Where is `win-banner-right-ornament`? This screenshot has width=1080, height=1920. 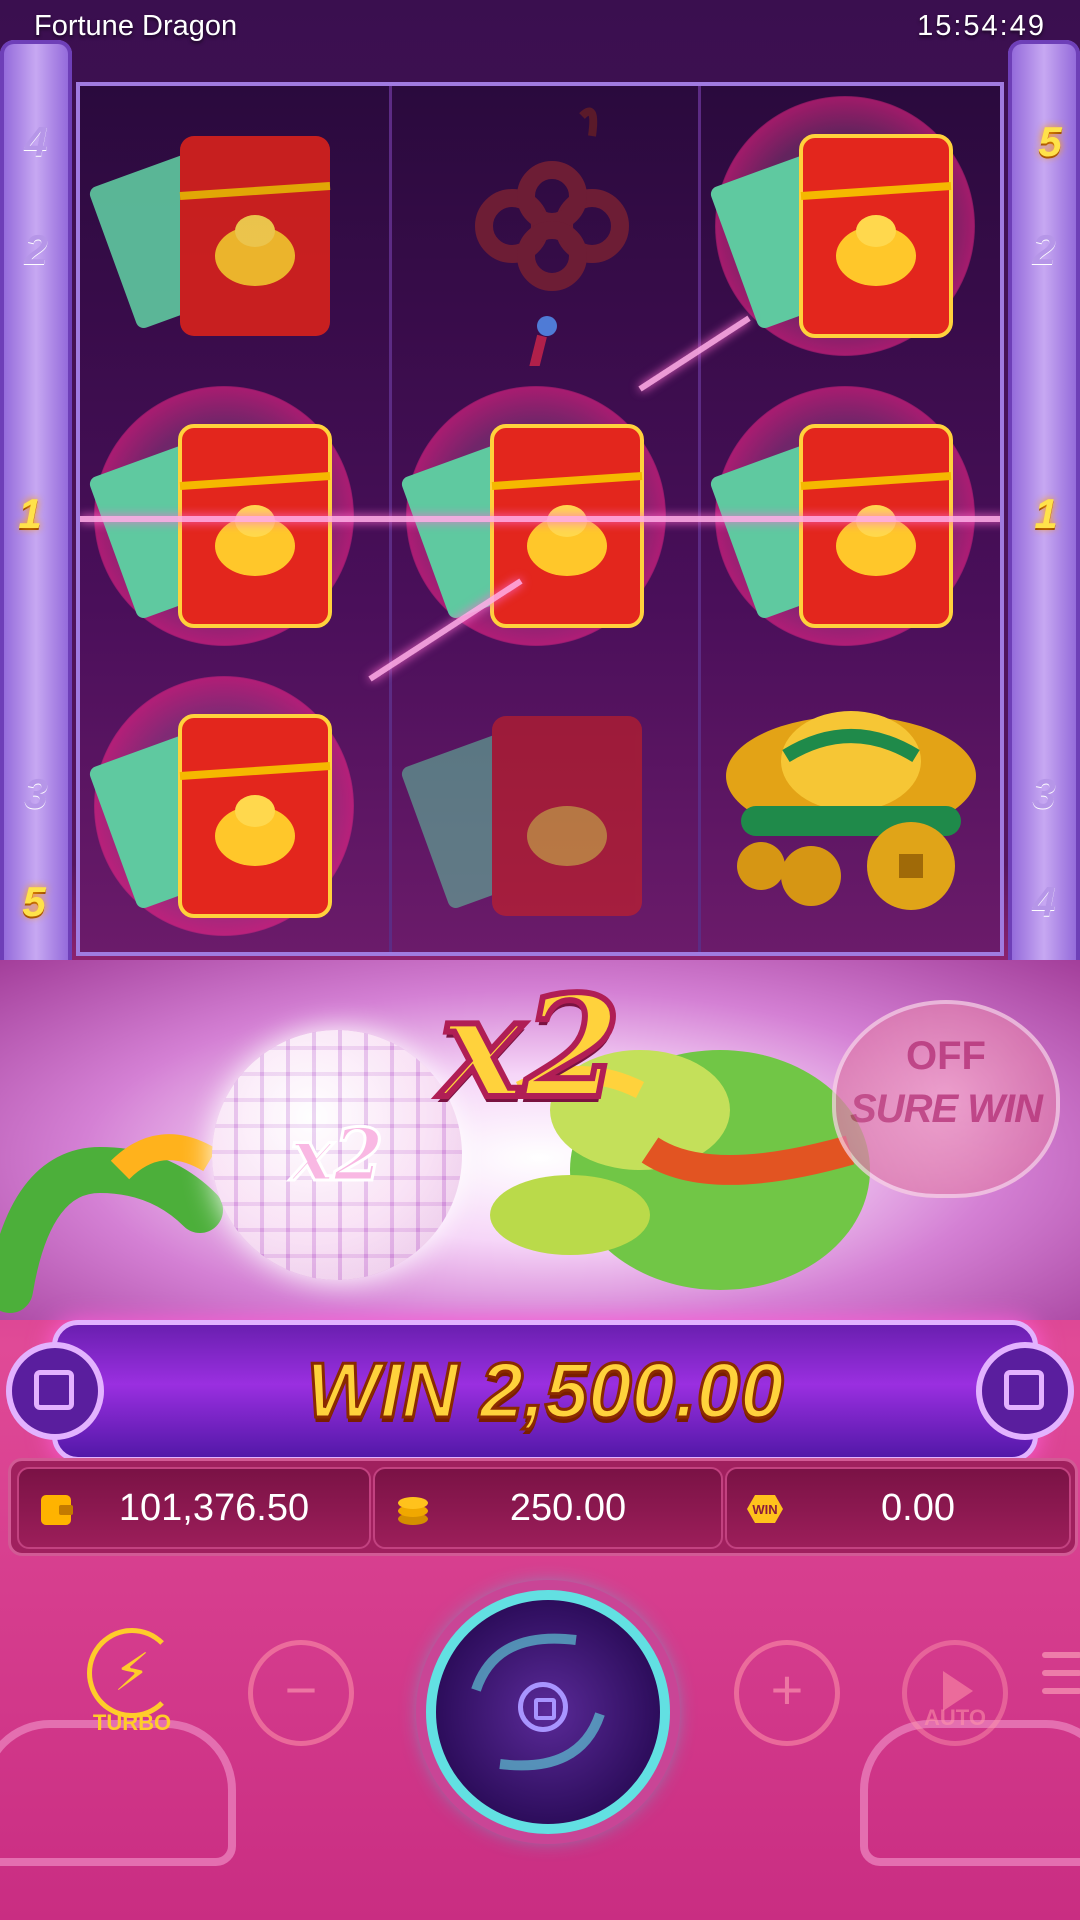
win-banner-right-ornament is located at coordinates (1025, 1391).